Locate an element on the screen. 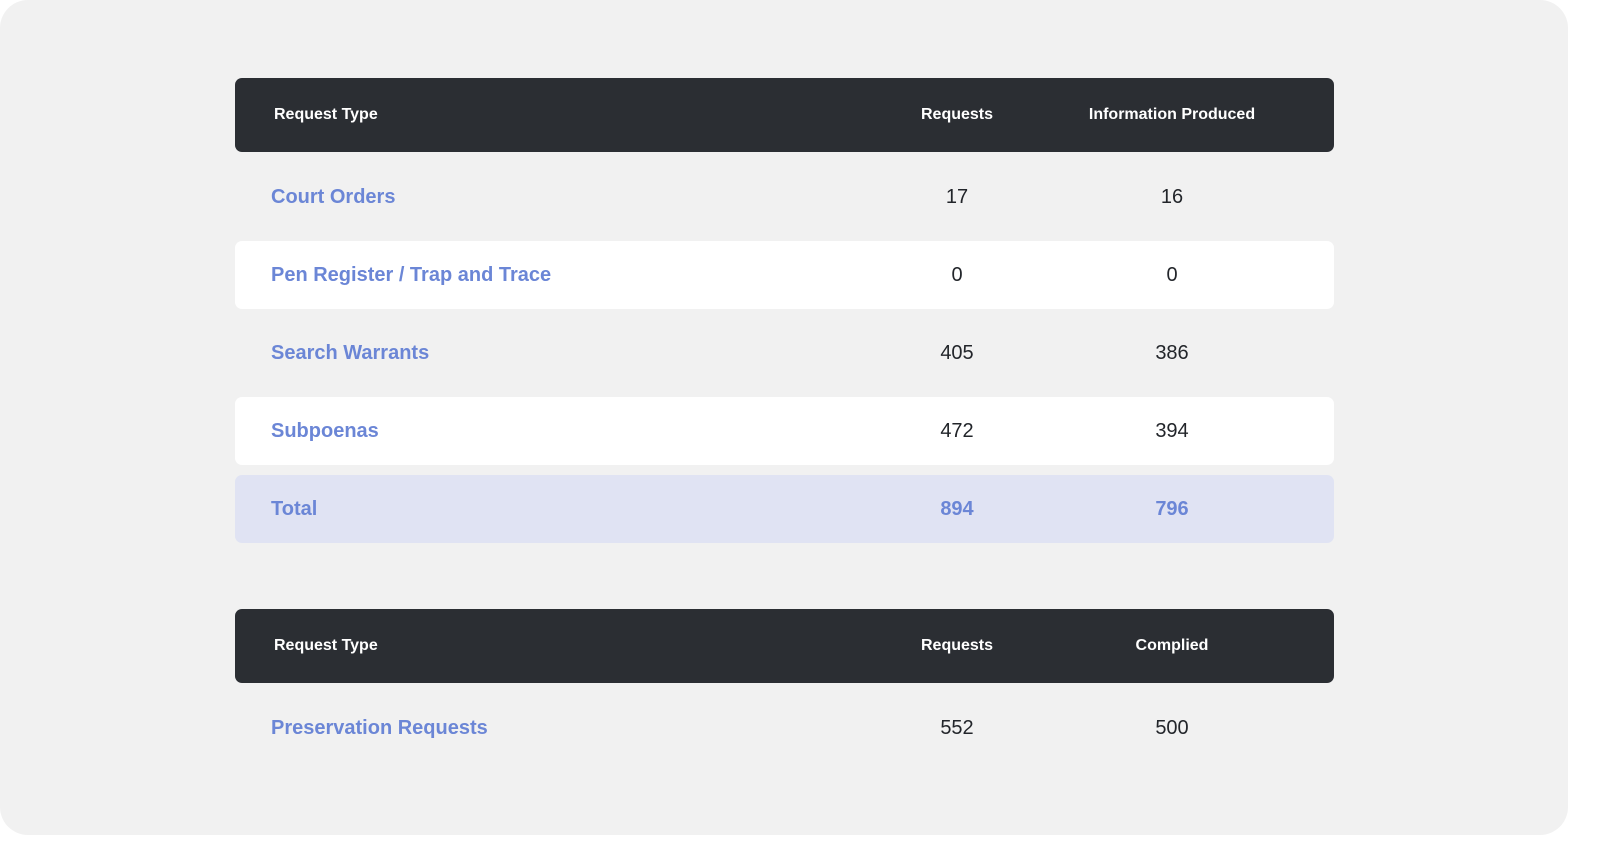 The width and height of the screenshot is (1600, 853). total-label: Total is located at coordinates (294, 508).